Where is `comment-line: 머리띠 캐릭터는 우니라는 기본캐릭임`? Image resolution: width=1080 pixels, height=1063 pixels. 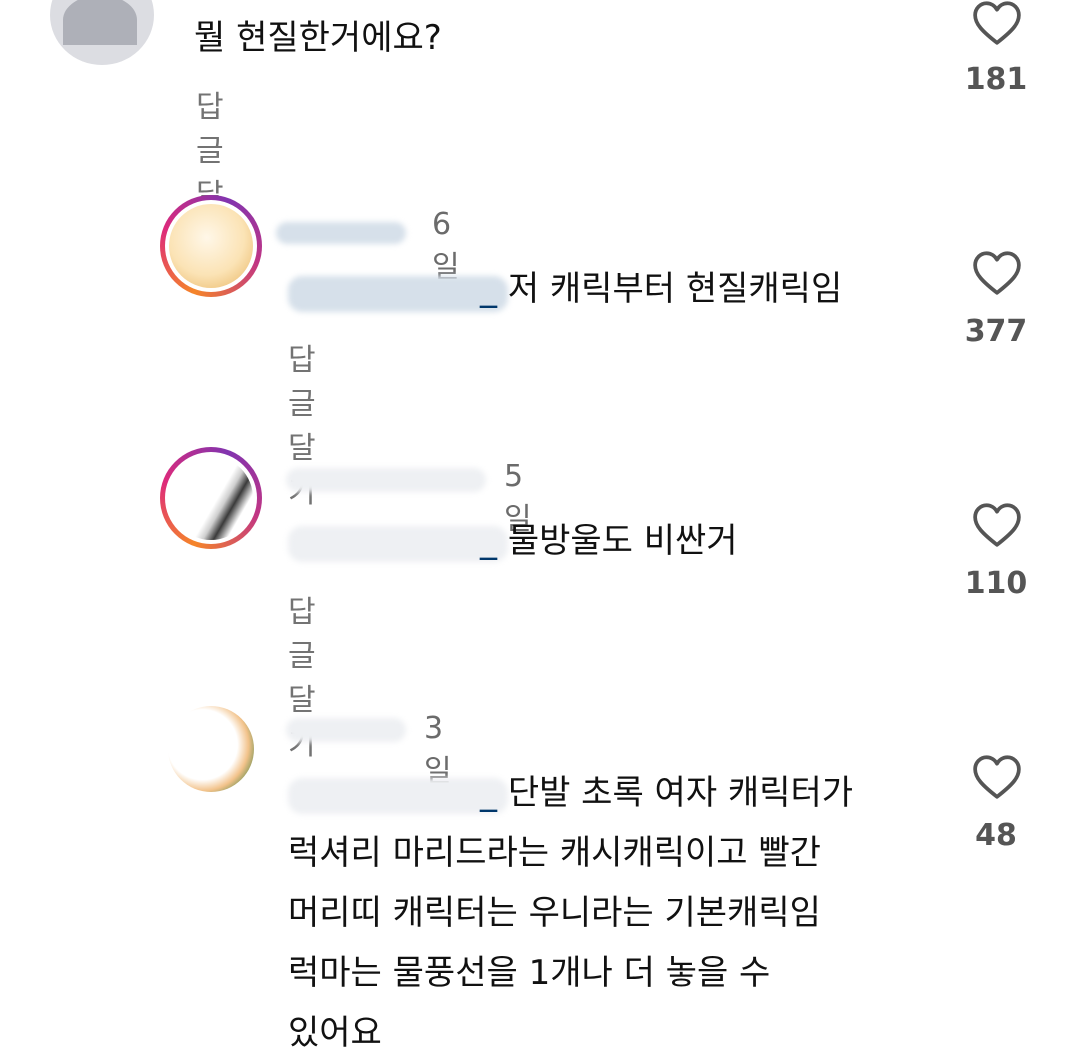 comment-line: 머리띠 캐릭터는 우니라는 기본캐릭임 is located at coordinates (554, 913).